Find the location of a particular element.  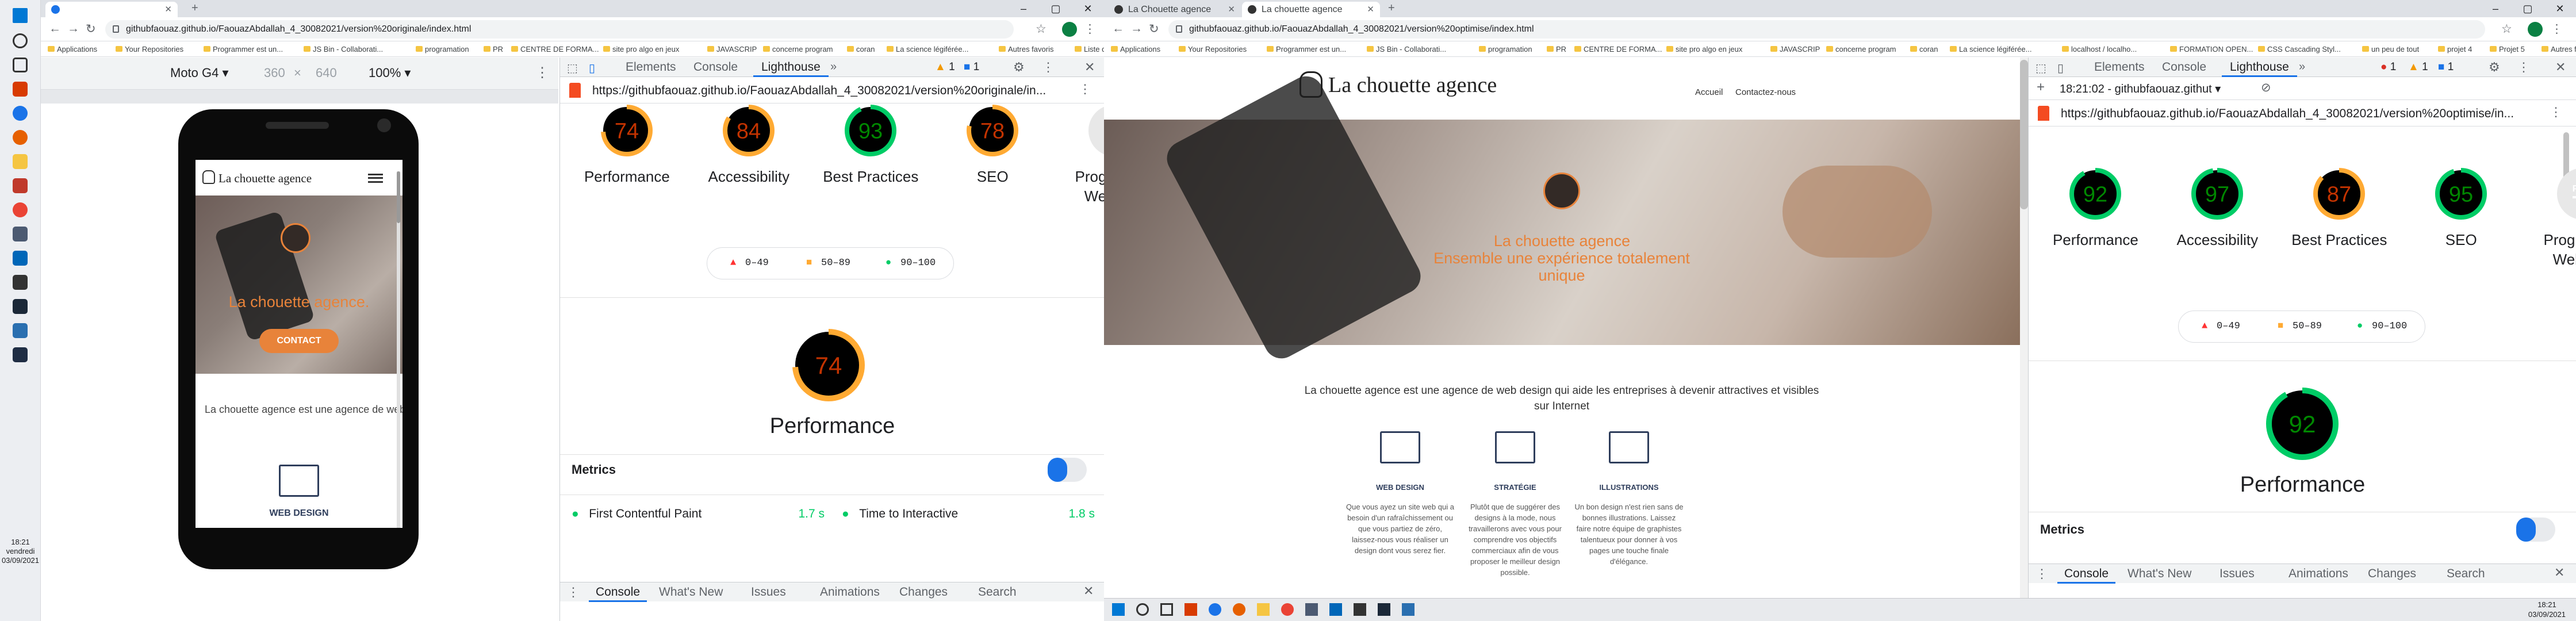

info-count: ■ 1 is located at coordinates (2446, 67).